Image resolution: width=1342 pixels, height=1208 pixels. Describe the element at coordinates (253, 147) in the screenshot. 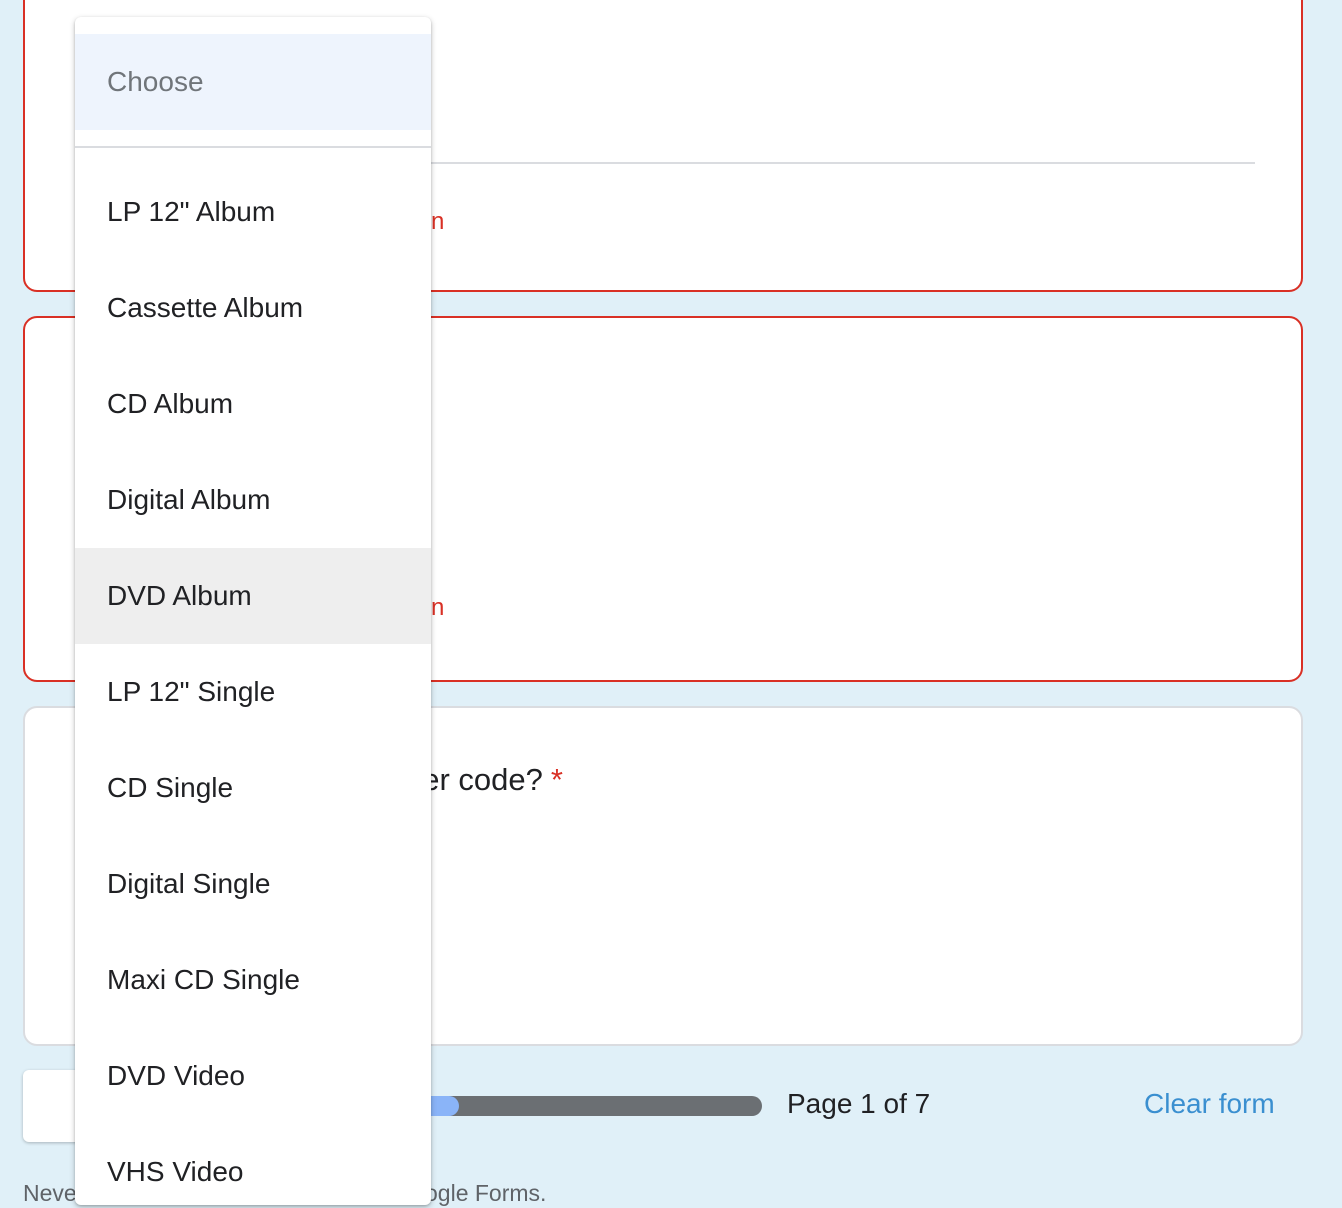

I see `dropdown-divider` at that location.